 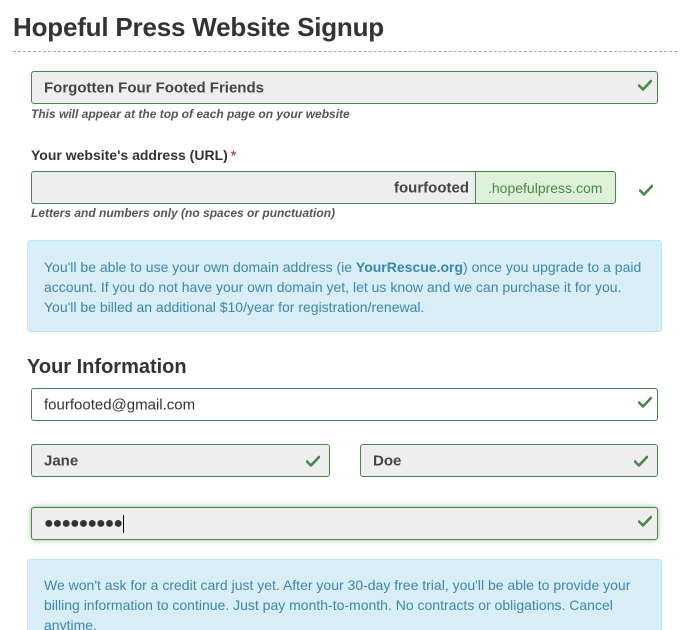 What do you see at coordinates (120, 404) in the screenshot?
I see `email-value: fourfooted@gmail.com` at bounding box center [120, 404].